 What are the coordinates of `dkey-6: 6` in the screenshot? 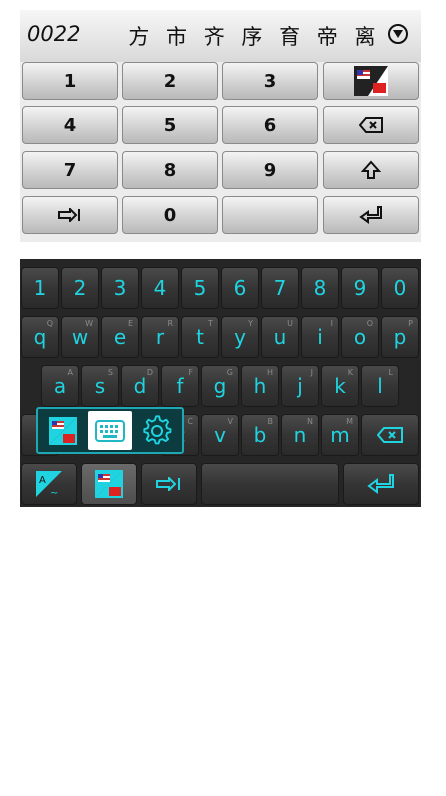 It's located at (240, 288).